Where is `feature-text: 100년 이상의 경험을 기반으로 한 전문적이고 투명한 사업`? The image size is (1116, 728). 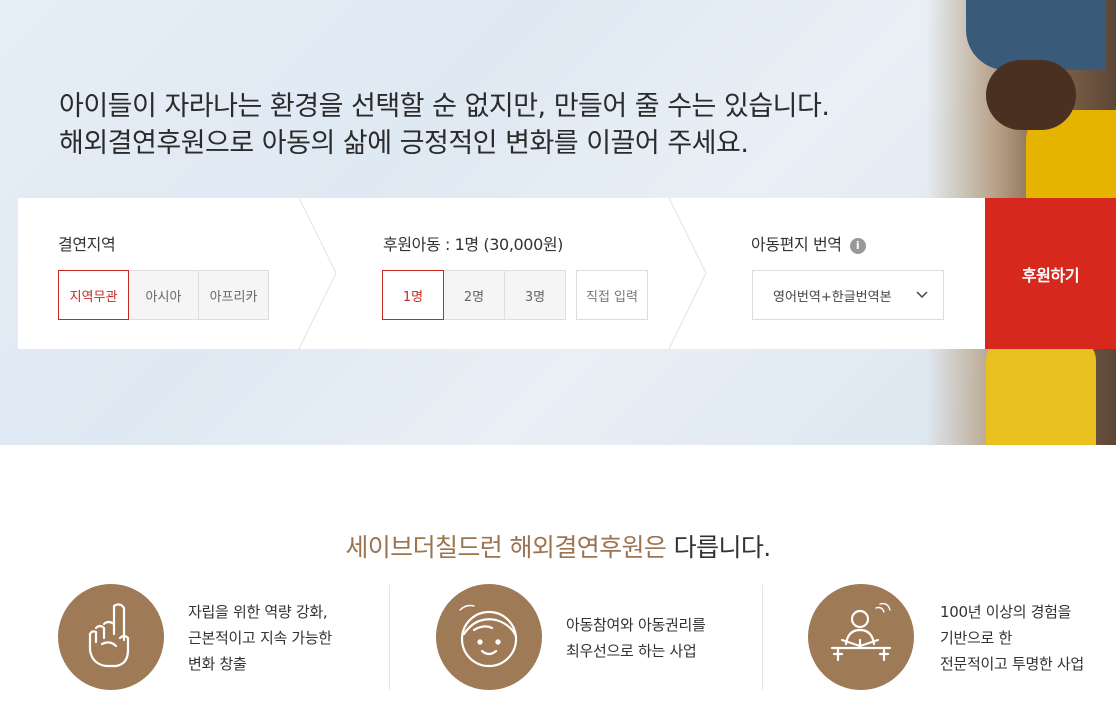 feature-text: 100년 이상의 경험을 기반으로 한 전문적이고 투명한 사업 is located at coordinates (1012, 638).